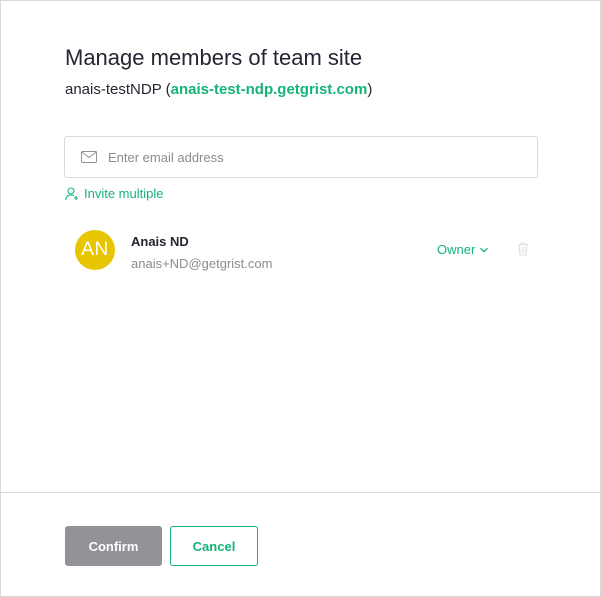  I want to click on team-name: anais-testNDP, so click(113, 89).